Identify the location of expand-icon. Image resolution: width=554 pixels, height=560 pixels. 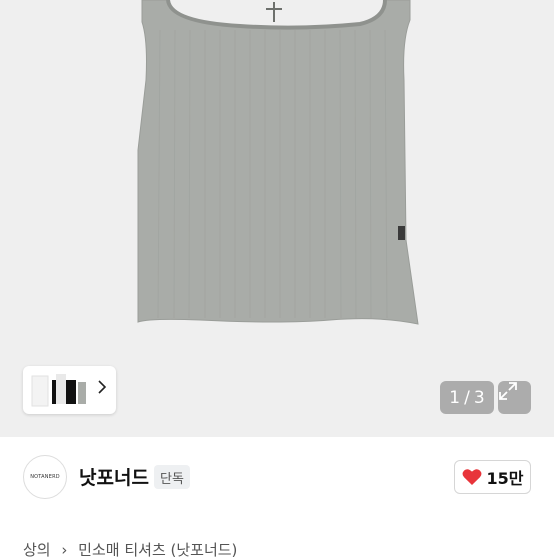
(508, 391).